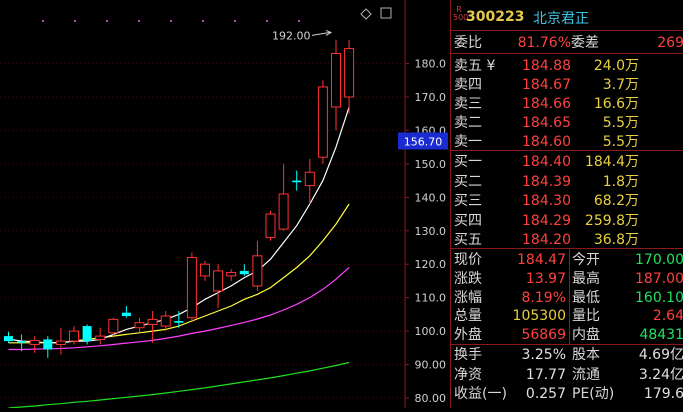 Image resolution: width=683 pixels, height=412 pixels. What do you see at coordinates (586, 260) in the screenshot?
I see `stat-label: 今开` at bounding box center [586, 260].